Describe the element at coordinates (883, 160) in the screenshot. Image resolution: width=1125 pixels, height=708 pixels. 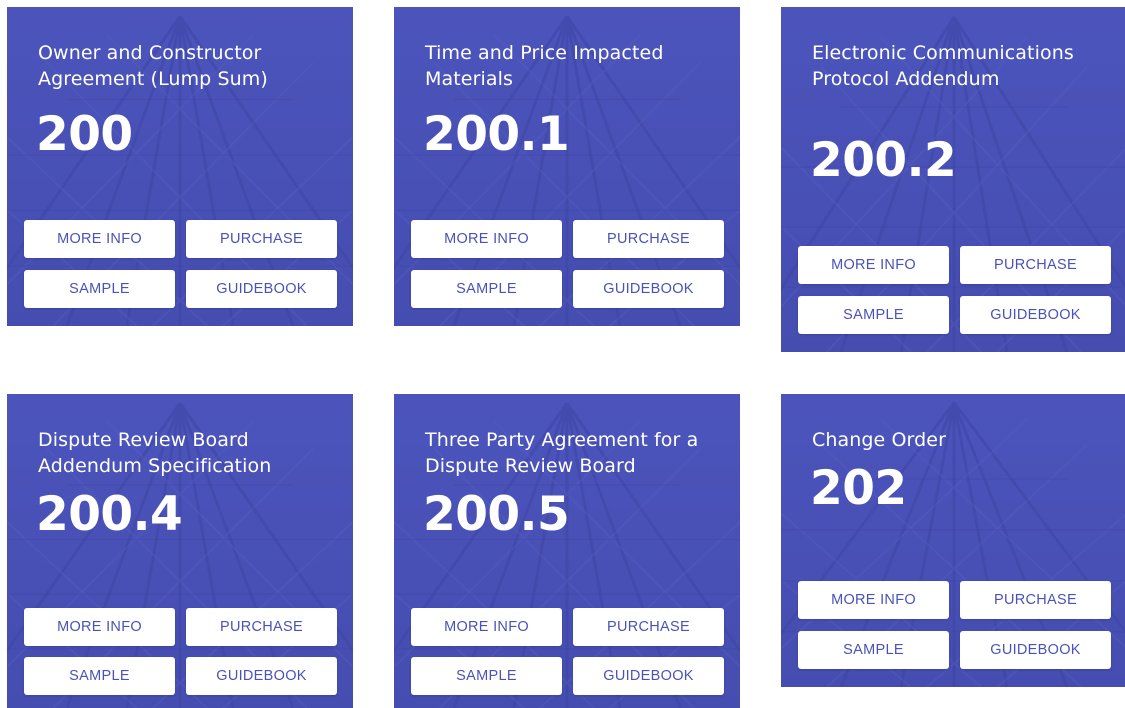
I see `document-number: 200.2` at that location.